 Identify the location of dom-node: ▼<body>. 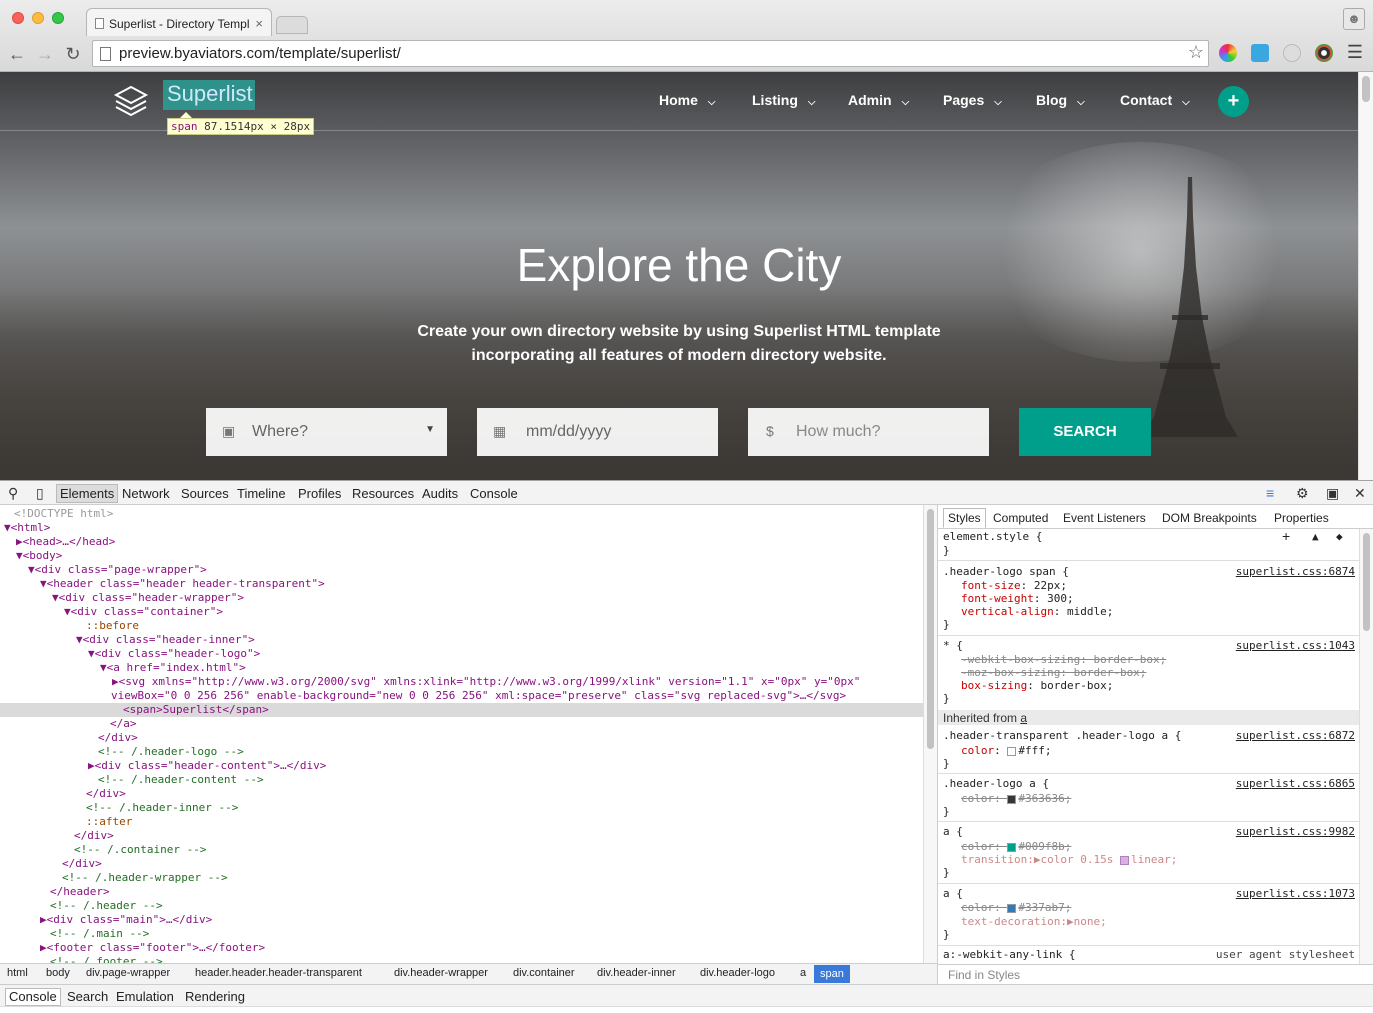
(461, 556).